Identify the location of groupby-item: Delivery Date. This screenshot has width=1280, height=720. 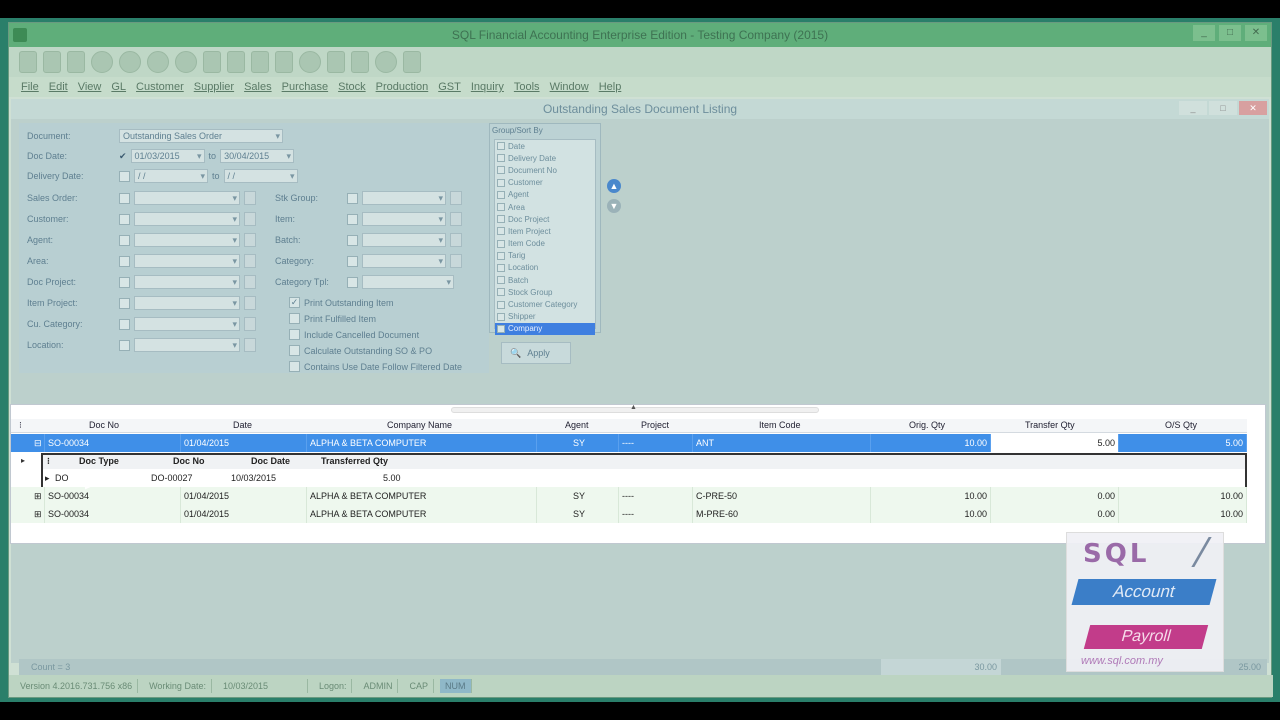
(545, 158).